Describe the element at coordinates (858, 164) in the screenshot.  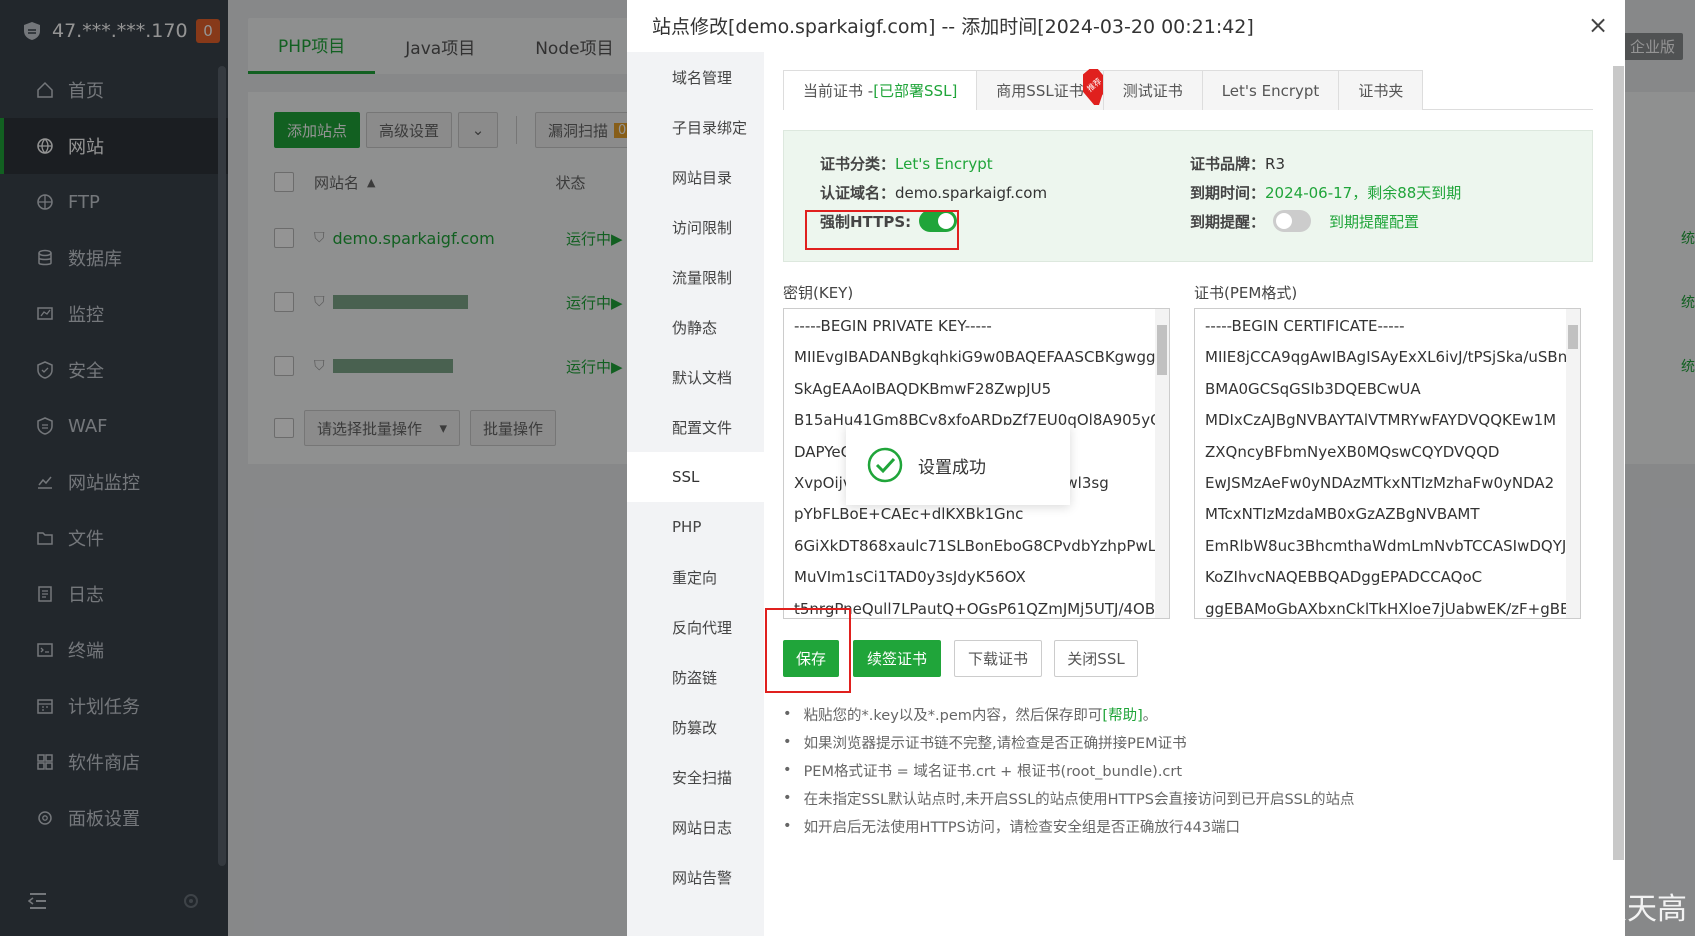
I see `cert-type-label: 证书分类：` at that location.